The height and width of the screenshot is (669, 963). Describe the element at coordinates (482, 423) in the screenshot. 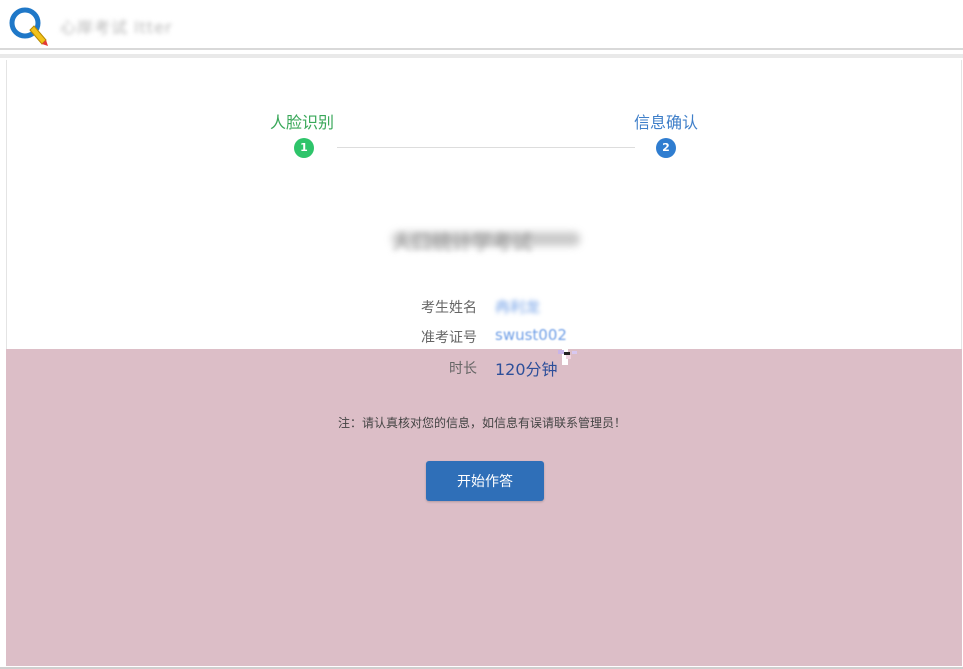

I see `verification-note: 注：请认真核对您的信息，如信息有误请联系管理员！` at that location.